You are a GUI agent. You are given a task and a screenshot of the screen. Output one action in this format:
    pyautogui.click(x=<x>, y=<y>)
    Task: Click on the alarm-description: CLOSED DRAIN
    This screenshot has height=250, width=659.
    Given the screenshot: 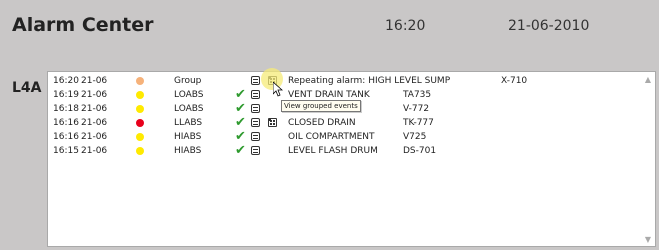 What is the action you would take?
    pyautogui.click(x=322, y=123)
    